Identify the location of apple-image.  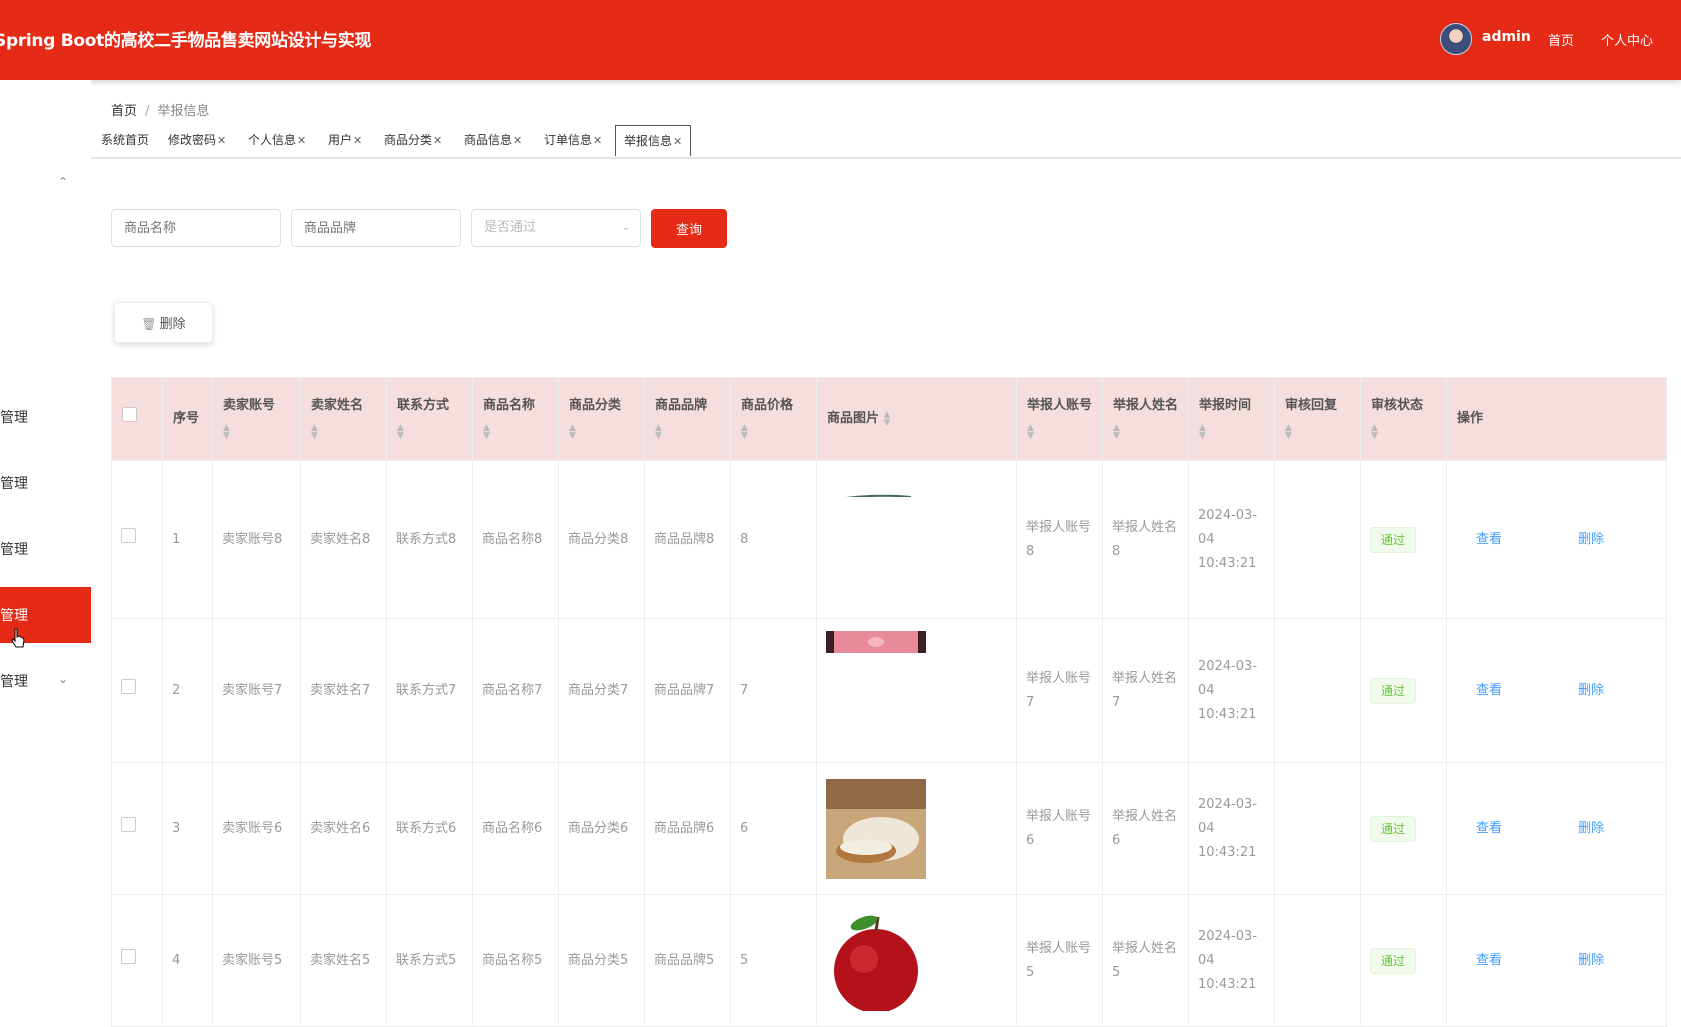
(876, 960).